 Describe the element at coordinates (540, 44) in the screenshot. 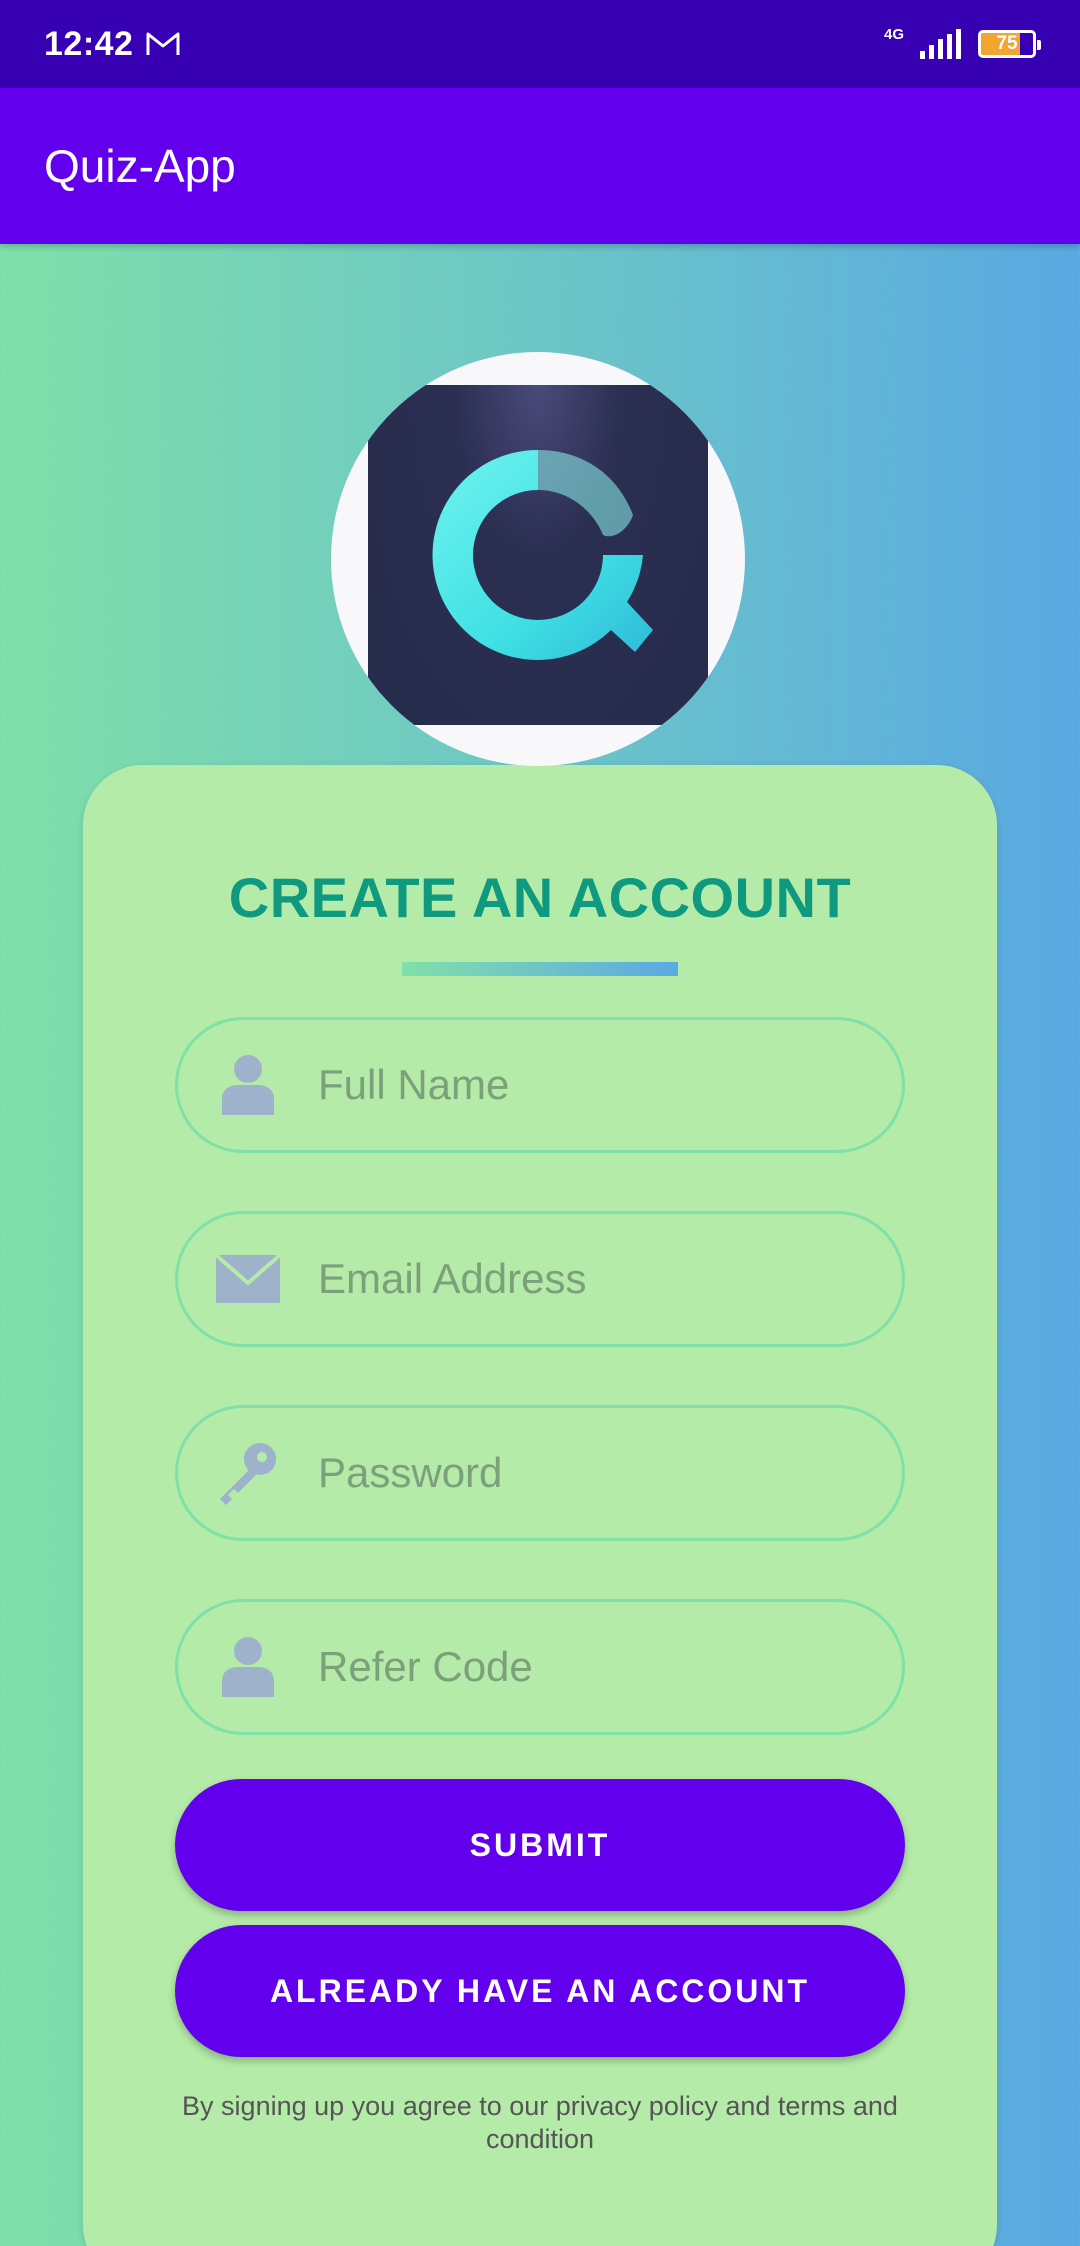

I see `status-bar: 12:42 4G 75` at that location.